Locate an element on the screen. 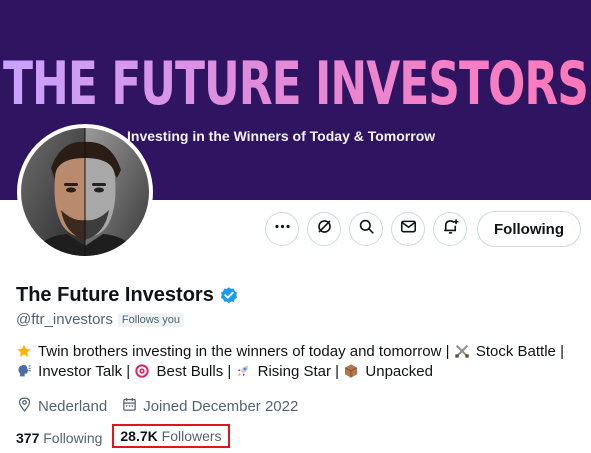 This screenshot has height=453, width=591. message-button is located at coordinates (408, 229).